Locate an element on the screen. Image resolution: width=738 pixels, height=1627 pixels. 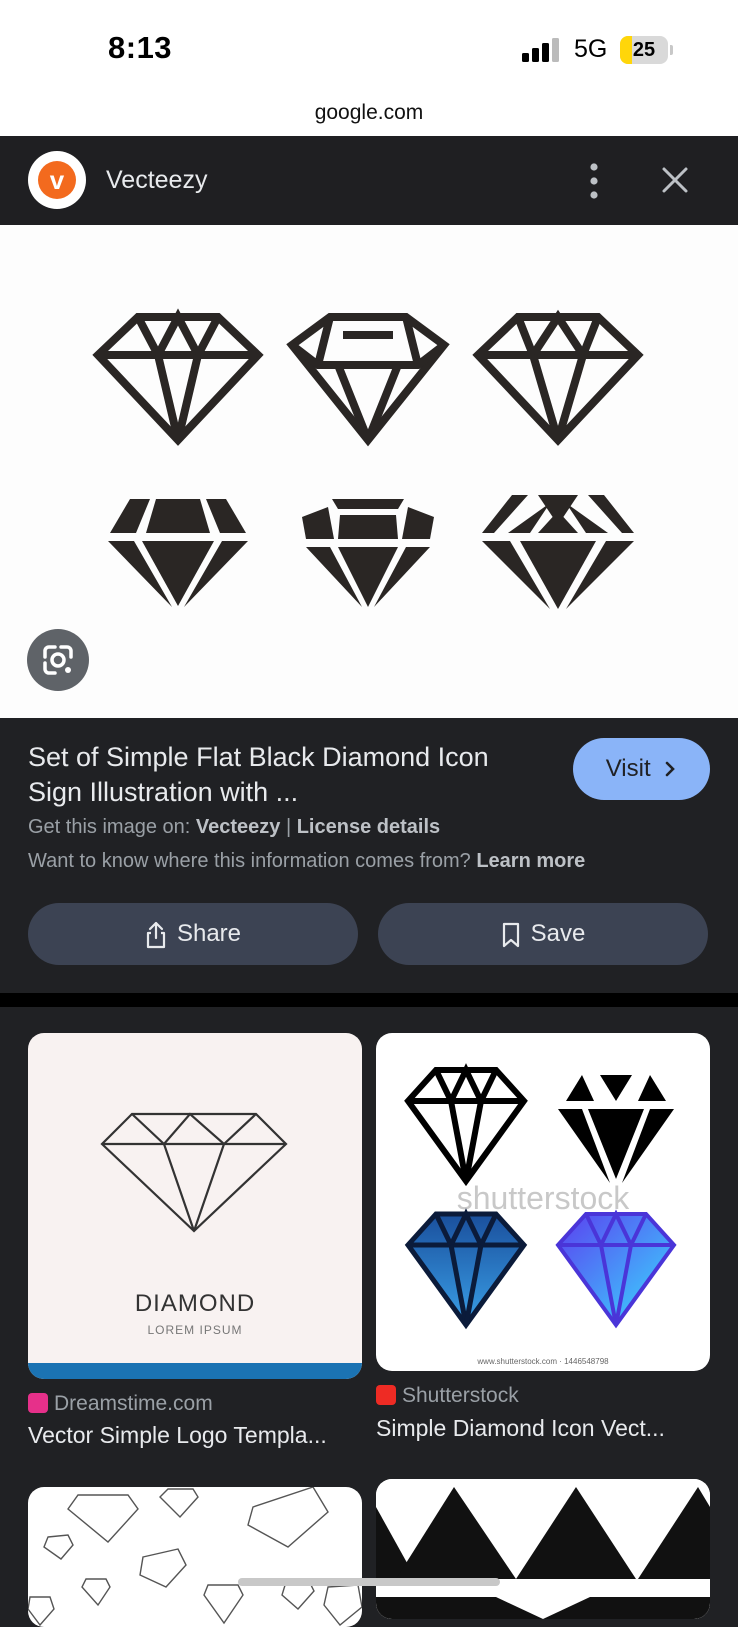
home-indicator is located at coordinates (369, 1582).